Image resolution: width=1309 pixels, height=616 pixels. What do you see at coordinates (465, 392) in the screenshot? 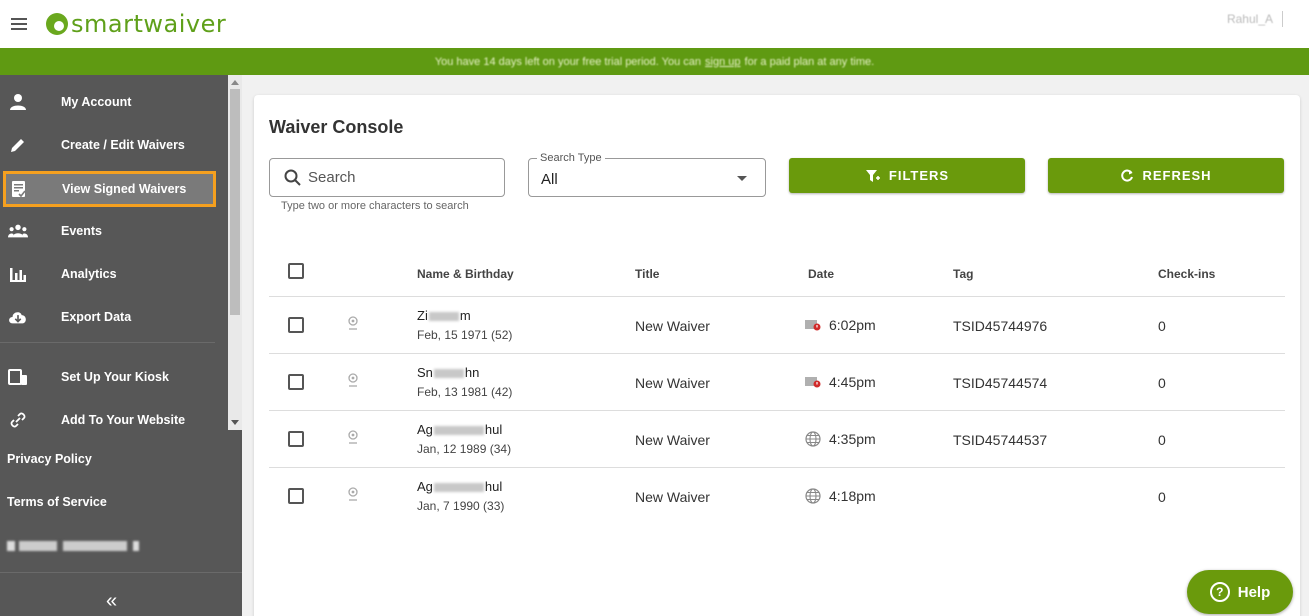
I see `participant-birthday: Feb, 13 1981 (42)` at bounding box center [465, 392].